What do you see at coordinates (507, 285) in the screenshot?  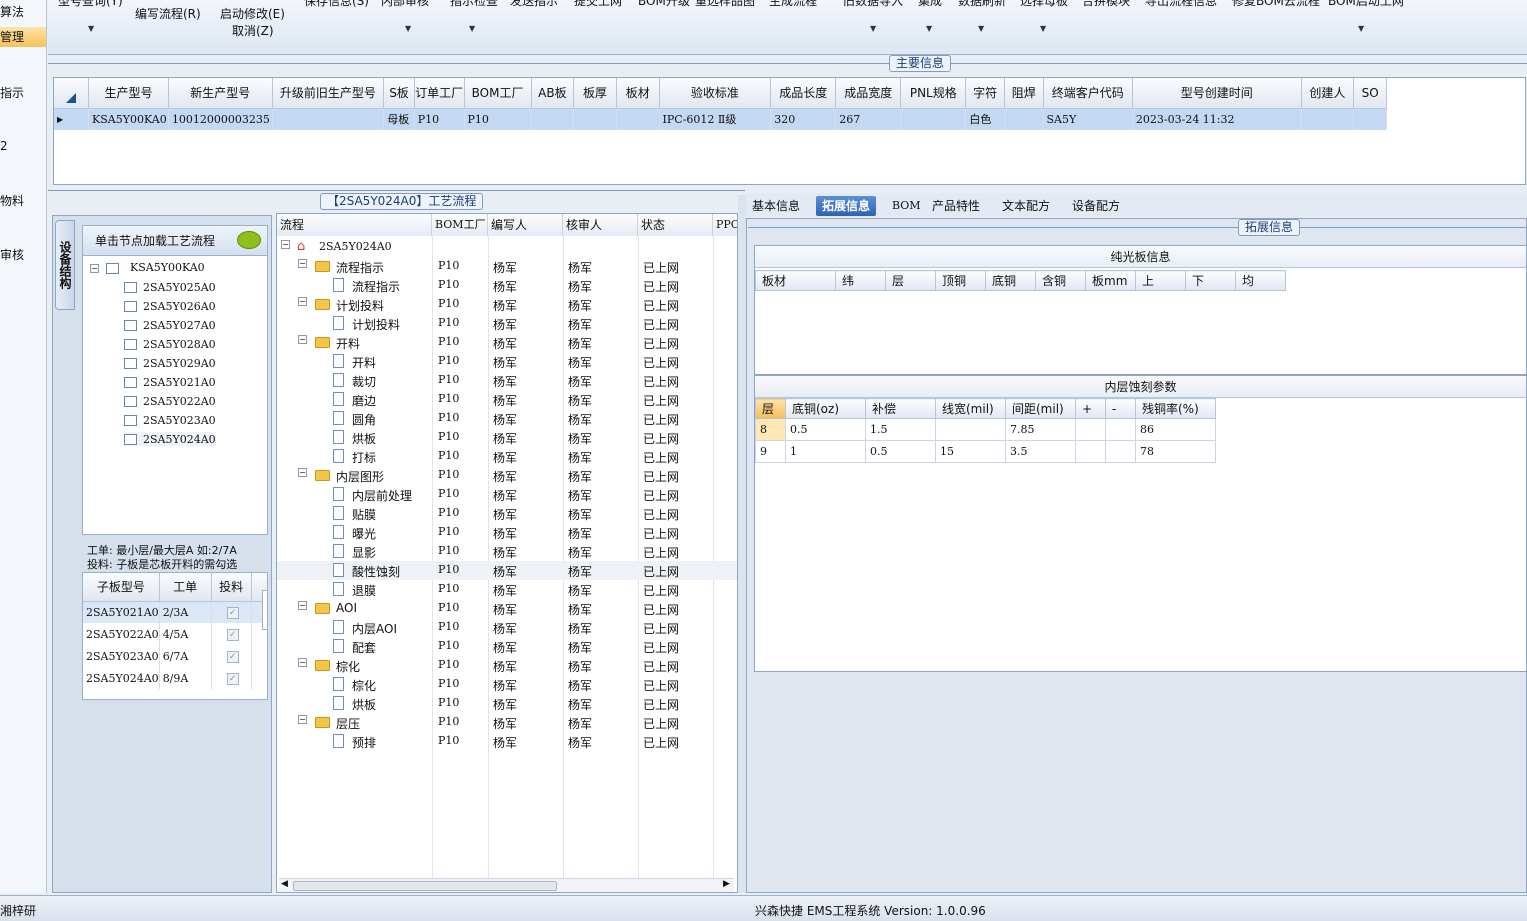 I see `flow-row: 流程指示 P10 杨军 杨军 已上网` at bounding box center [507, 285].